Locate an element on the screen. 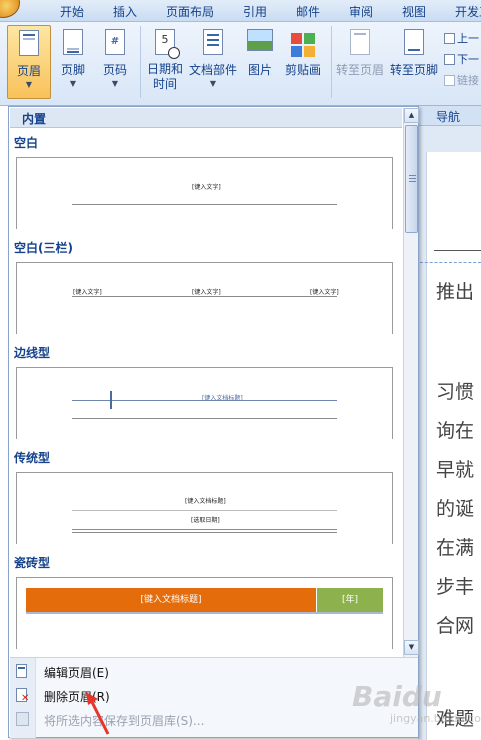 The image size is (481, 740). header-button: 页眉 ▼ is located at coordinates (29, 62).